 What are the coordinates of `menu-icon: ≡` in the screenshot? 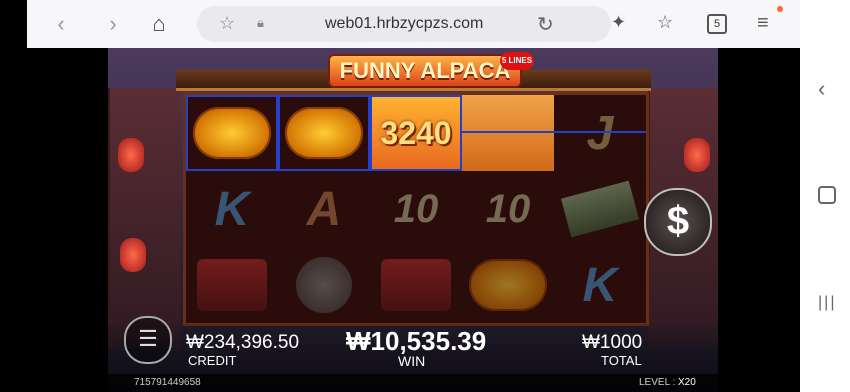 It's located at (763, 23).